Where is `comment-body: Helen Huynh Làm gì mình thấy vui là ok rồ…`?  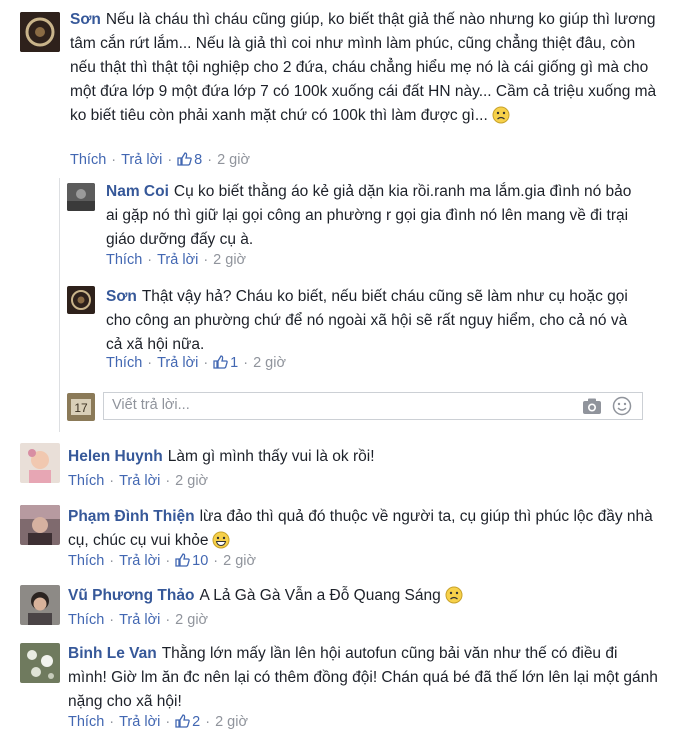 comment-body: Helen Huynh Làm gì mình thấy vui là ok rồ… is located at coordinates (364, 457).